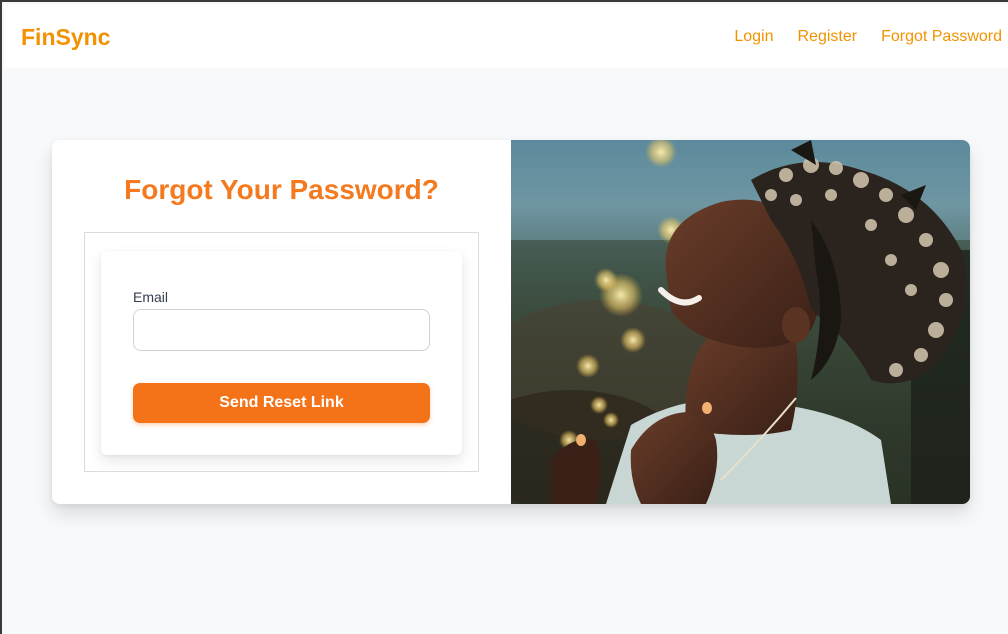  Describe the element at coordinates (281, 403) in the screenshot. I see `send-reset-link-button: Send Reset Link` at that location.